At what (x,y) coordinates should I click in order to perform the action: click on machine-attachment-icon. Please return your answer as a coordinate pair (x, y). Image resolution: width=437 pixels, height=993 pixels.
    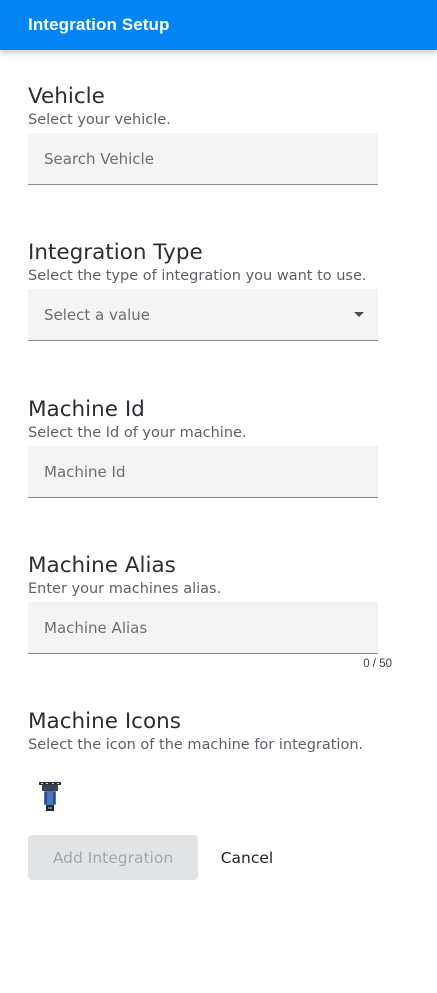
    Looking at the image, I should click on (50, 797).